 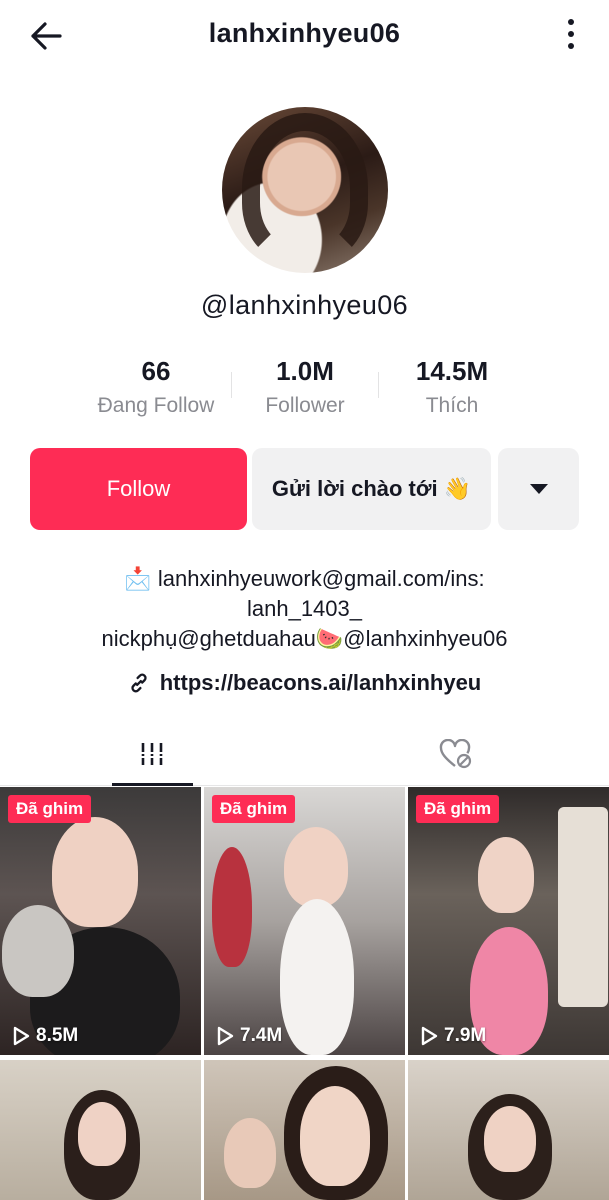 What do you see at coordinates (138, 489) in the screenshot?
I see `follow-button: Follow` at bounding box center [138, 489].